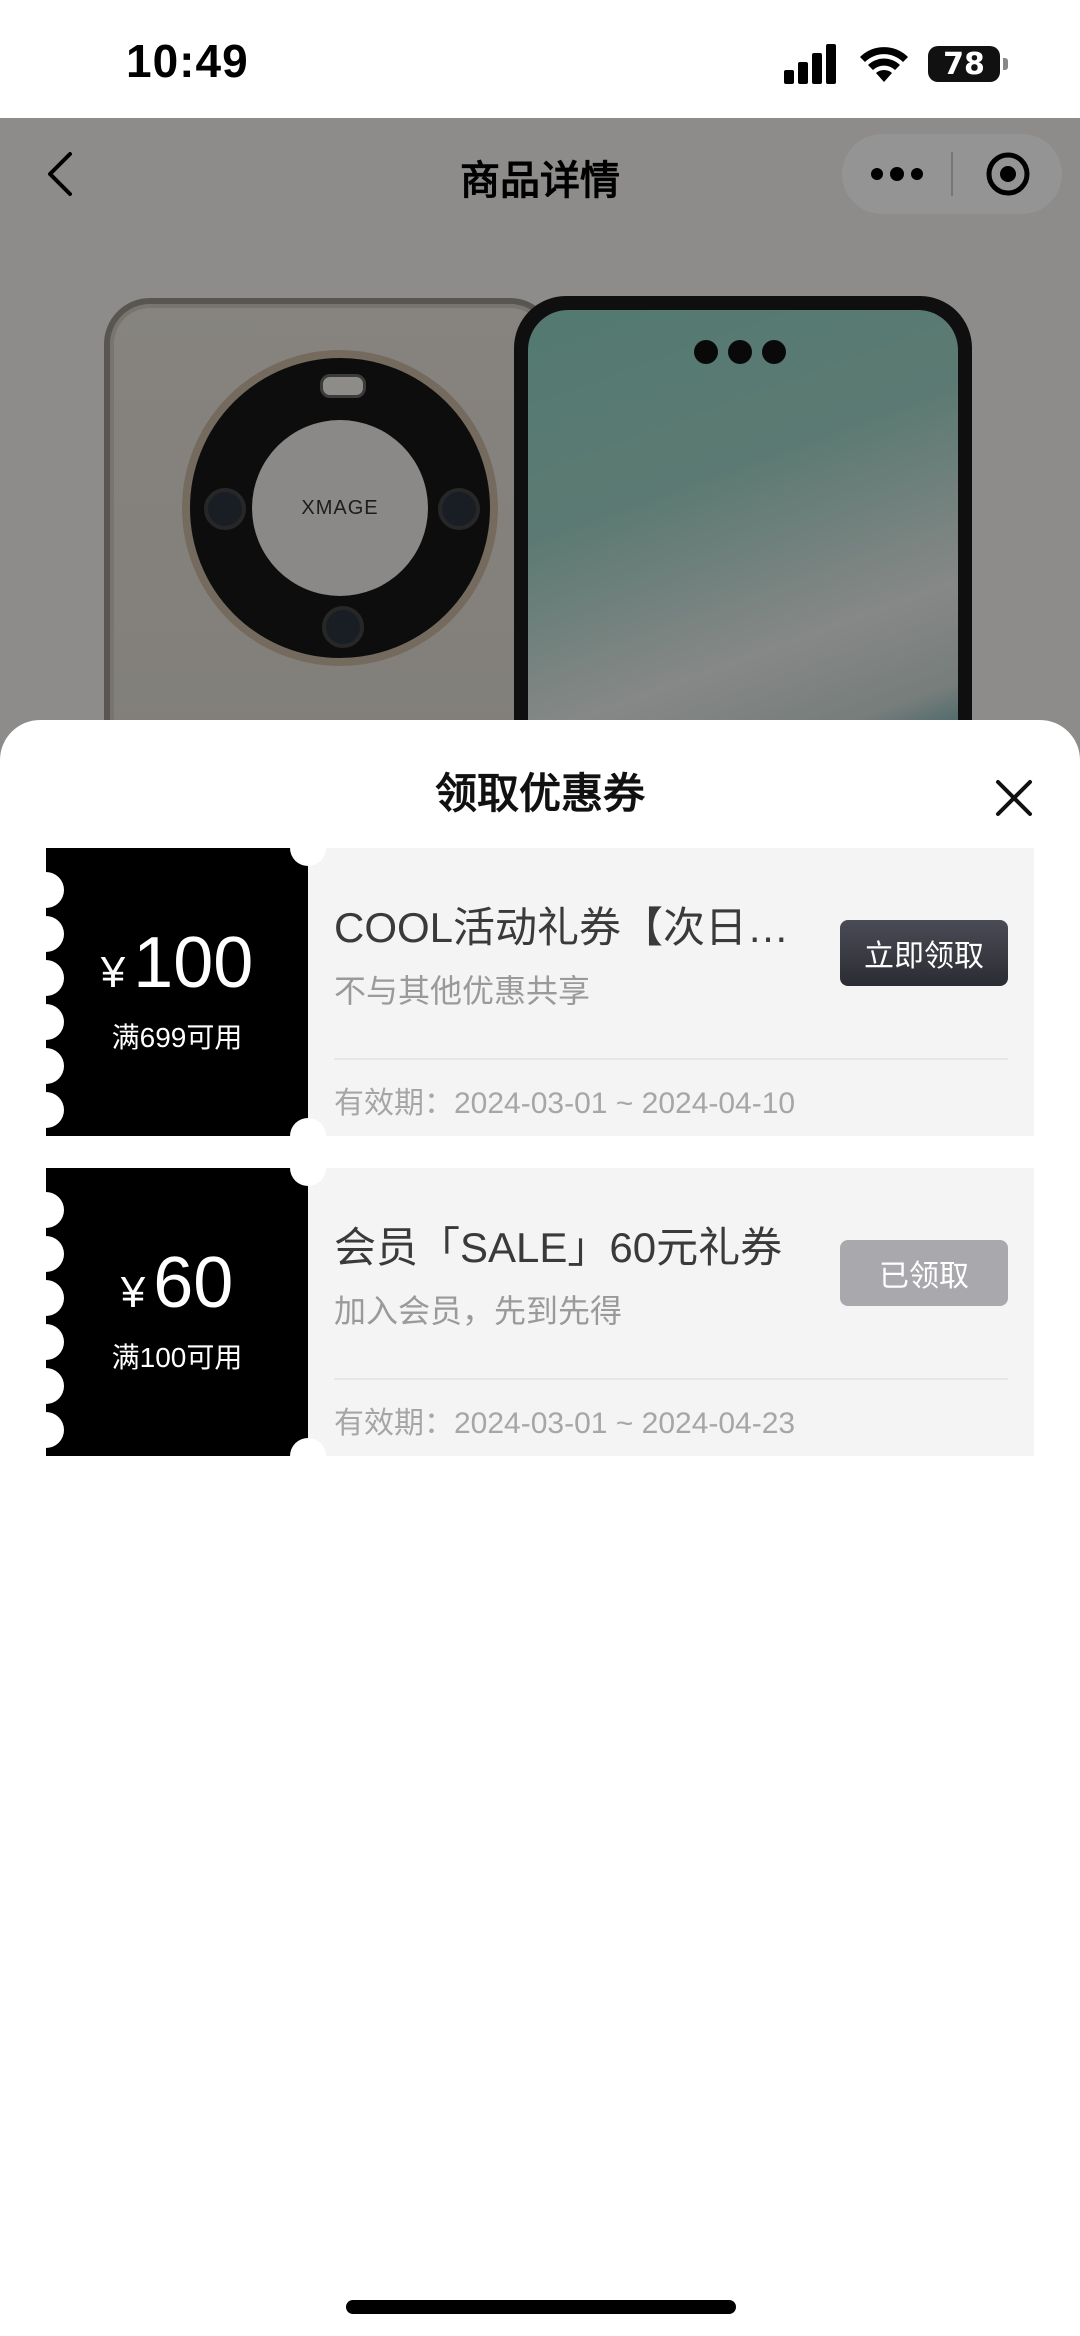  Describe the element at coordinates (810, 64) in the screenshot. I see `signal-icon` at that location.